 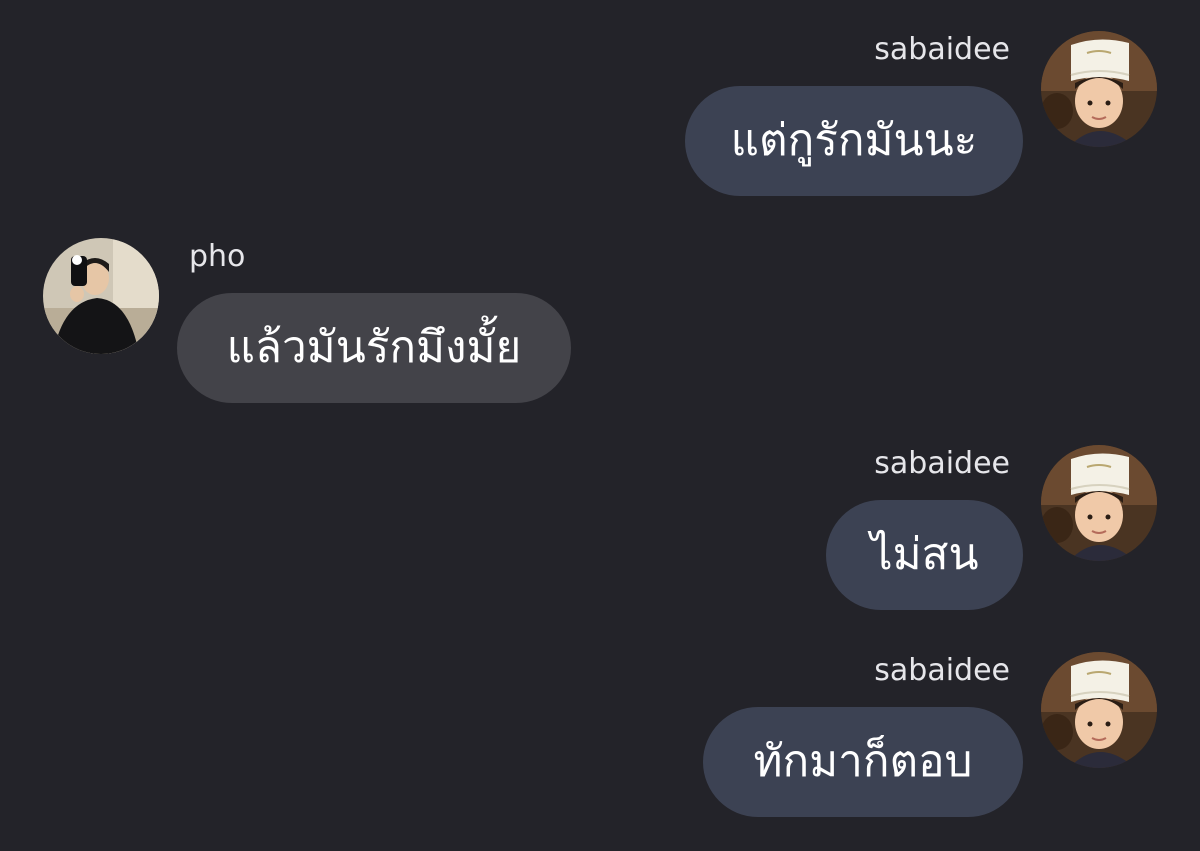 I want to click on message-bubble: แล้วมันรักมึงมั้ย, so click(x=374, y=348).